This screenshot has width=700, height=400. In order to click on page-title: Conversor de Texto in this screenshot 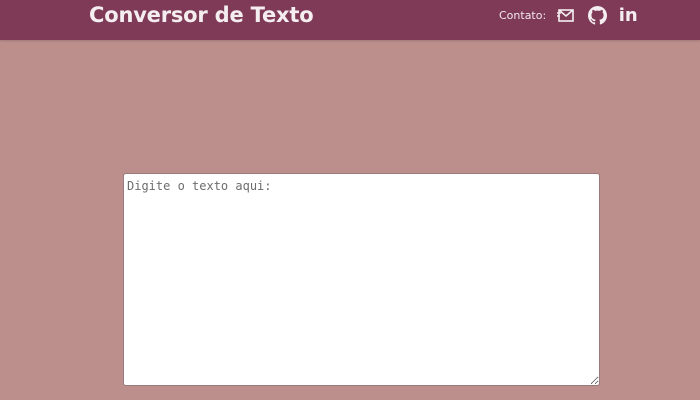, I will do `click(201, 15)`.